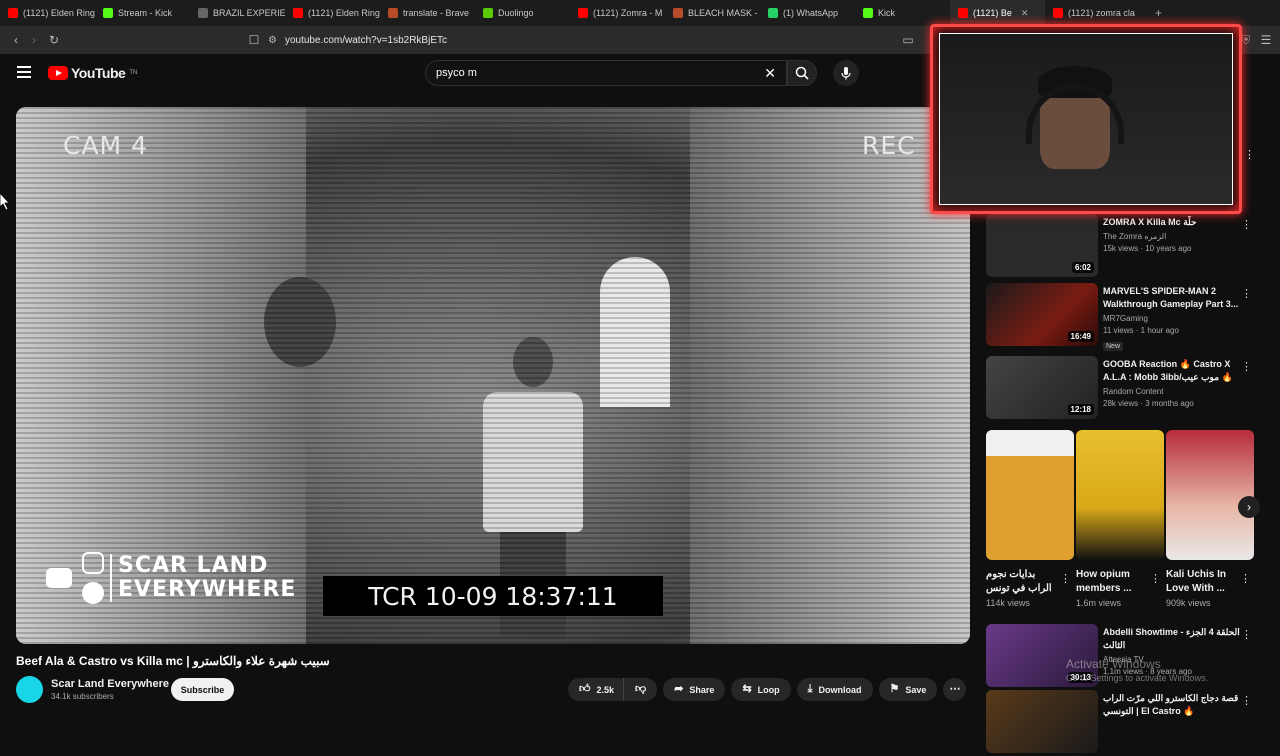 The width and height of the screenshot is (1280, 756). What do you see at coordinates (98, 73) in the screenshot?
I see `youtube-logo-text: YouTube` at bounding box center [98, 73].